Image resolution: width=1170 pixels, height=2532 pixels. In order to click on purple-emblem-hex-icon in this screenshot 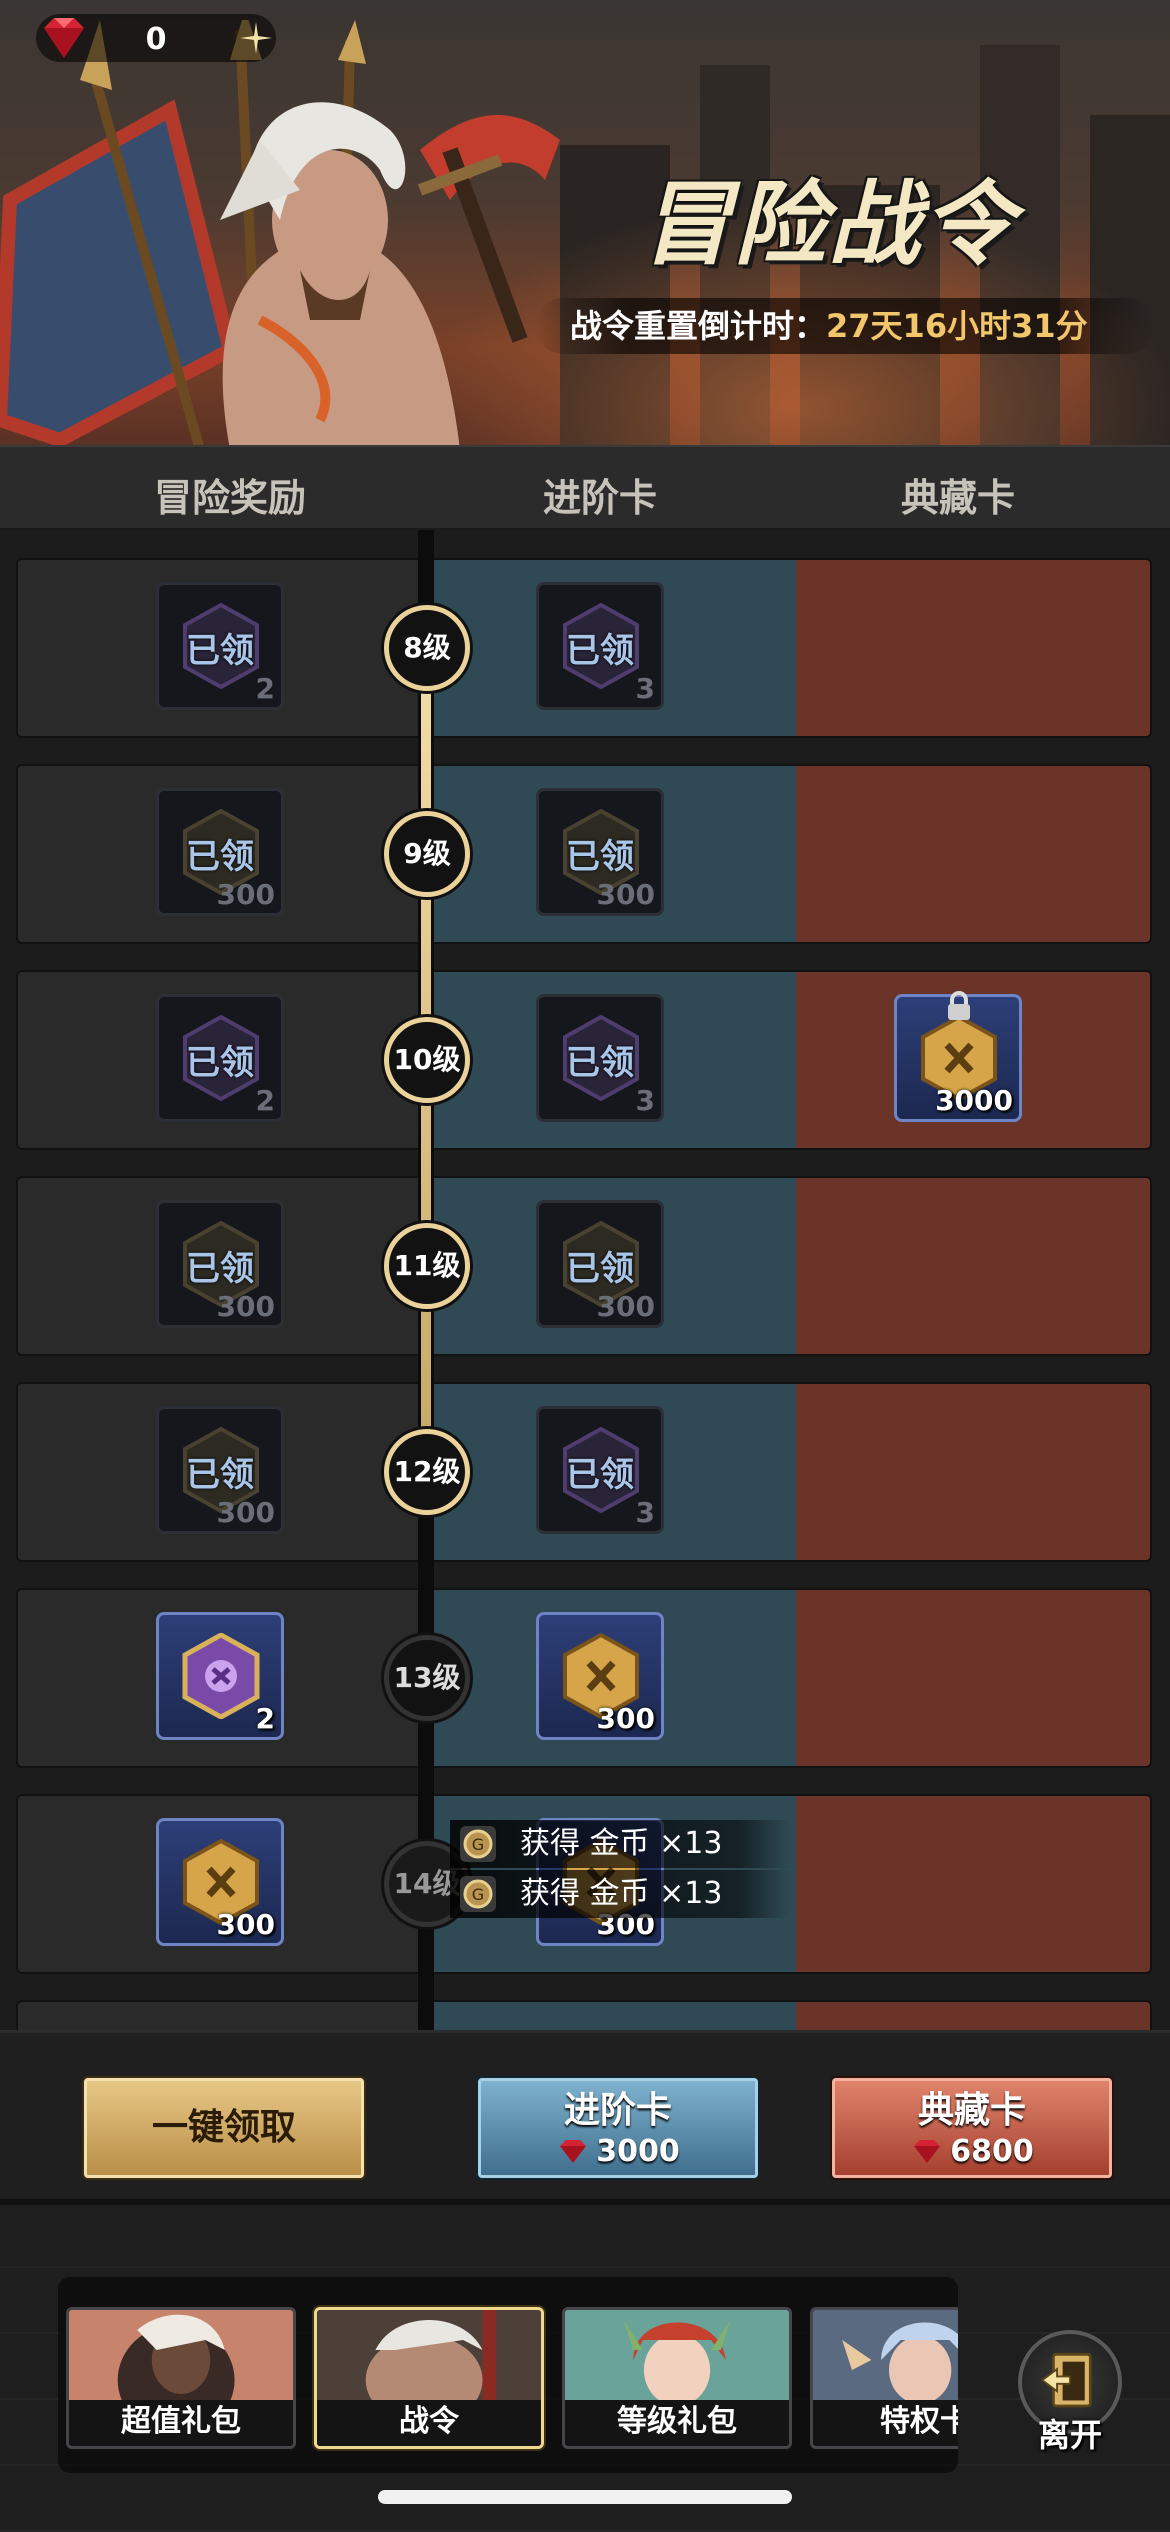, I will do `click(221, 1676)`.